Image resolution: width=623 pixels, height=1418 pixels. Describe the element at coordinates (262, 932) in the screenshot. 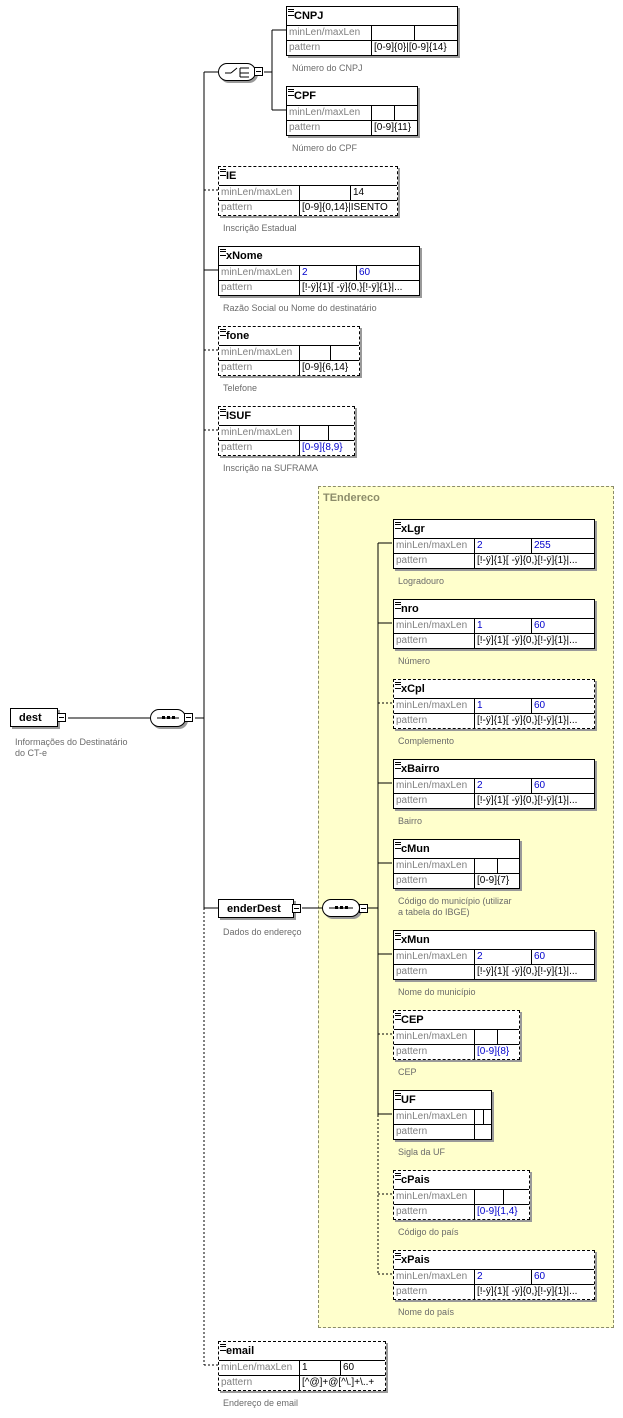

I see `element-doc: Dados do endereço` at that location.